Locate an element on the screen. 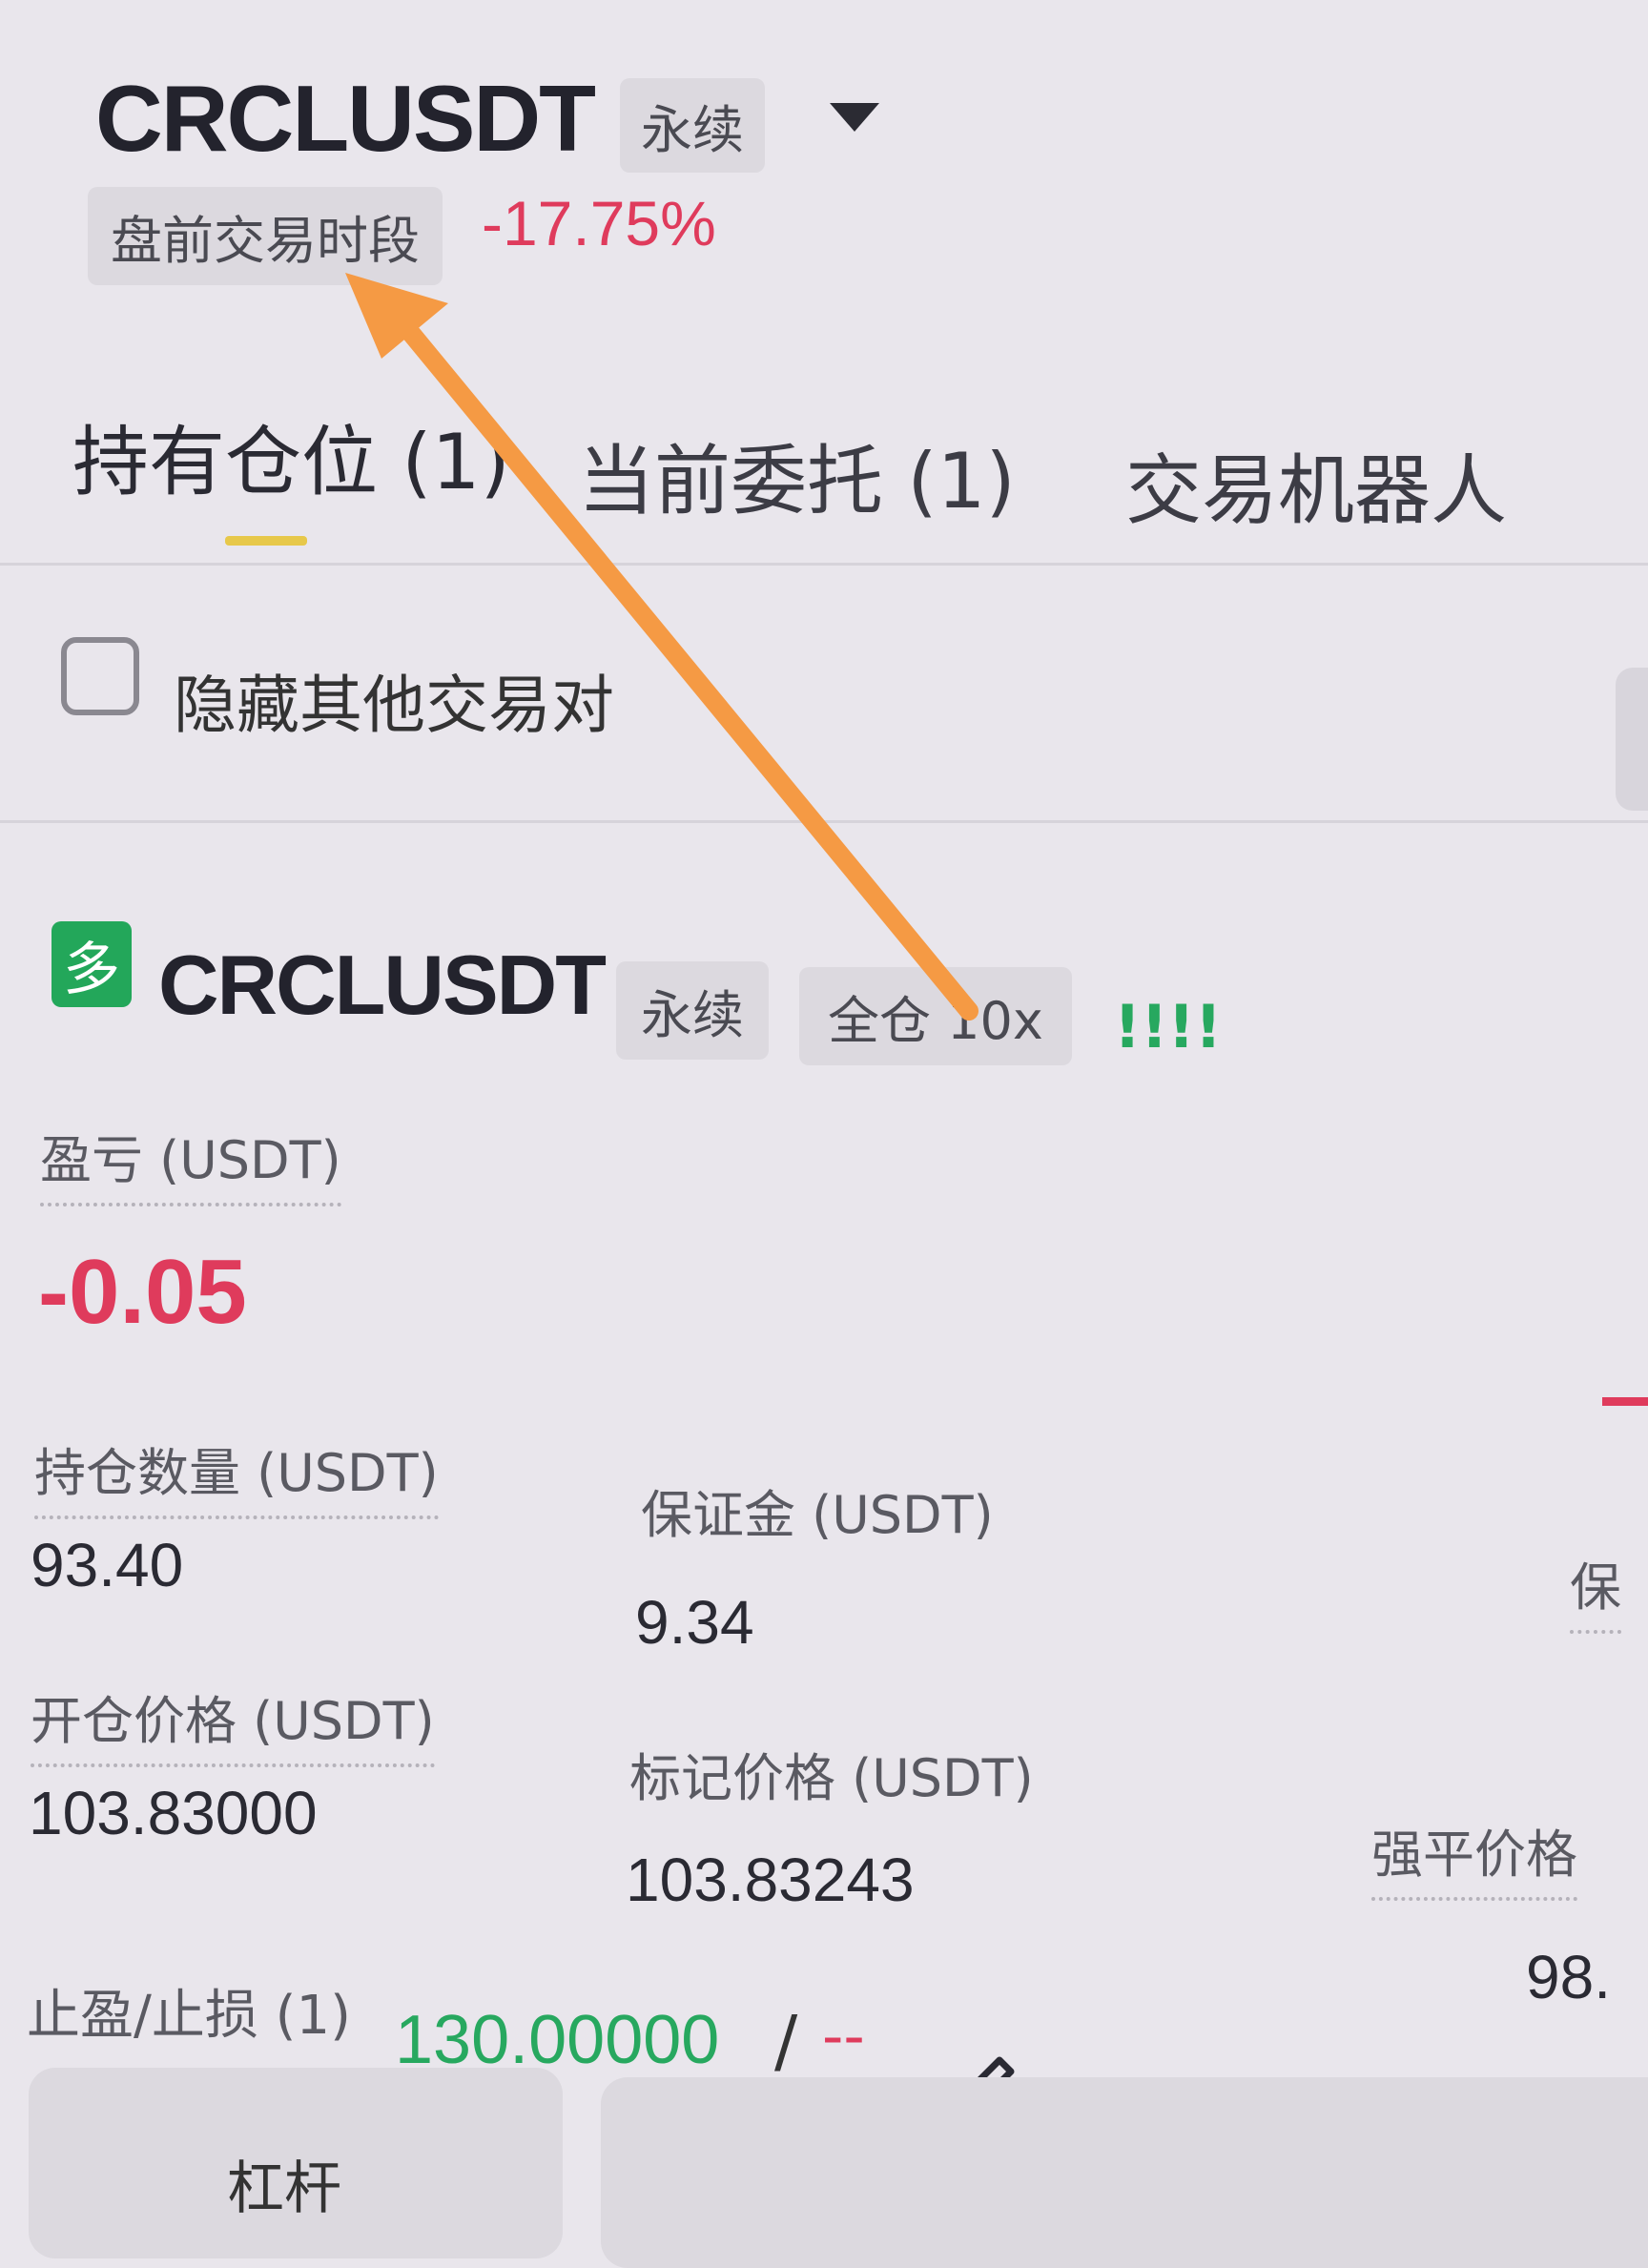  pnl-rate-partial is located at coordinates (1625, 1401).